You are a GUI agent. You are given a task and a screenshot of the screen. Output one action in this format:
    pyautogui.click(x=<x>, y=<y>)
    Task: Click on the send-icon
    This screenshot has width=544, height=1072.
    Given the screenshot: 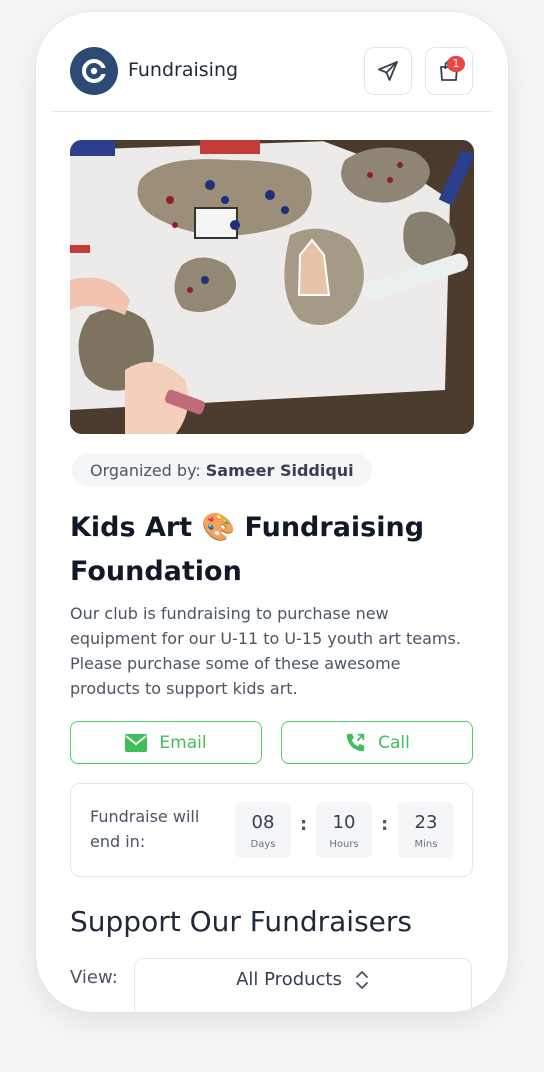 What is the action you would take?
    pyautogui.click(x=388, y=71)
    